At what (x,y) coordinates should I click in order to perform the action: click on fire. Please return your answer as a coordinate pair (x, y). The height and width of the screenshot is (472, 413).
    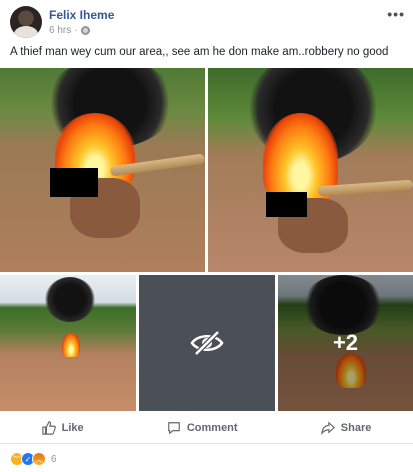
    Looking at the image, I should click on (71, 345).